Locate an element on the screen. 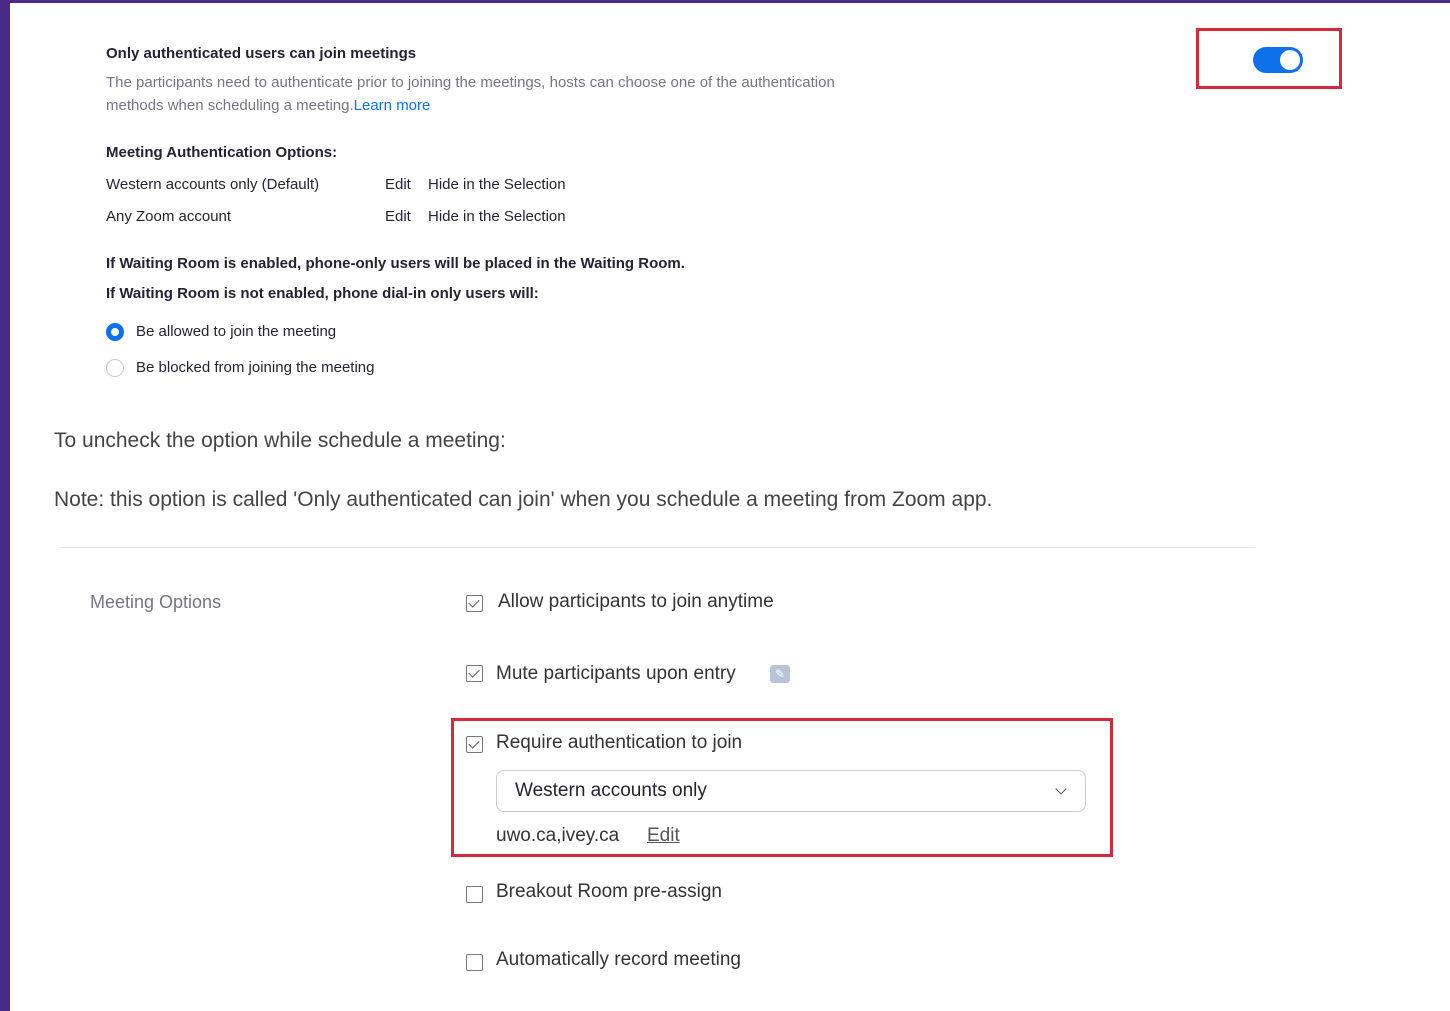  divider is located at coordinates (657, 547).